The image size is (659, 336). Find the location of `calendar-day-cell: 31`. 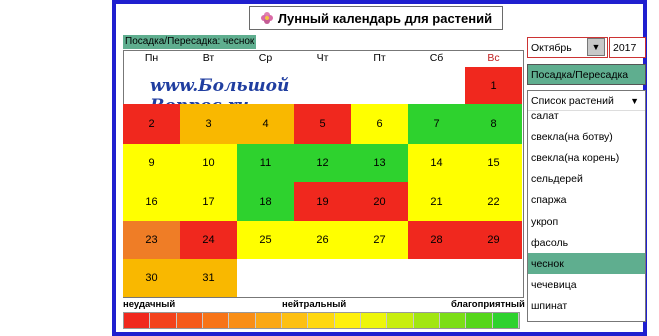

calendar-day-cell: 31 is located at coordinates (208, 278).